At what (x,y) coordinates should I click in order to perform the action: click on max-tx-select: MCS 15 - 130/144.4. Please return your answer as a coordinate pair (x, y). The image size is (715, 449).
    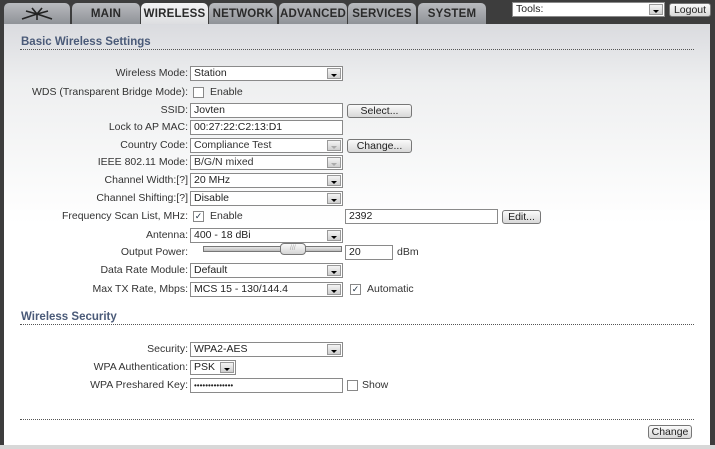
    Looking at the image, I should click on (266, 289).